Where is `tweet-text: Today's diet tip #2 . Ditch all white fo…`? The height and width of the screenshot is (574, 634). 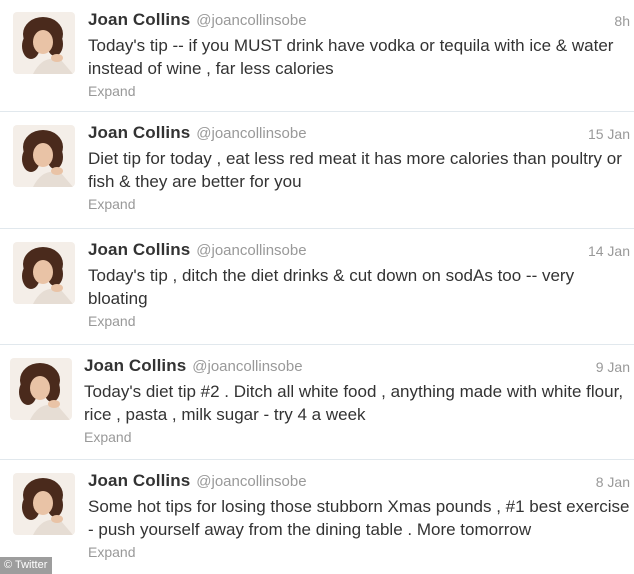 tweet-text: Today's diet tip #2 . Ditch all white fo… is located at coordinates (354, 403).